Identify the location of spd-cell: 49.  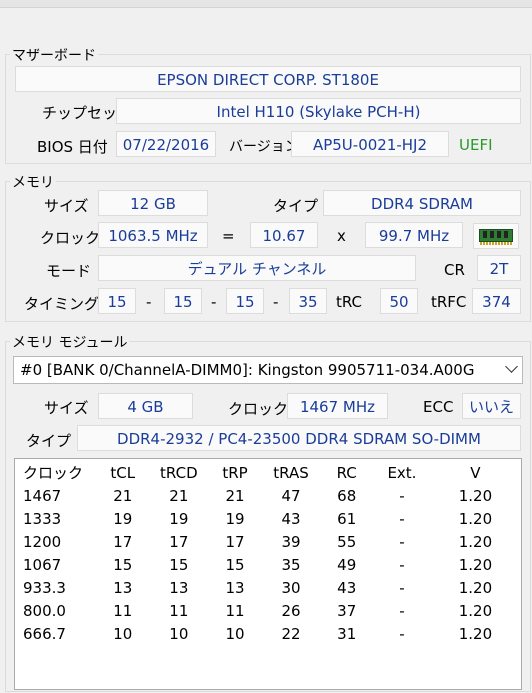
(347, 564).